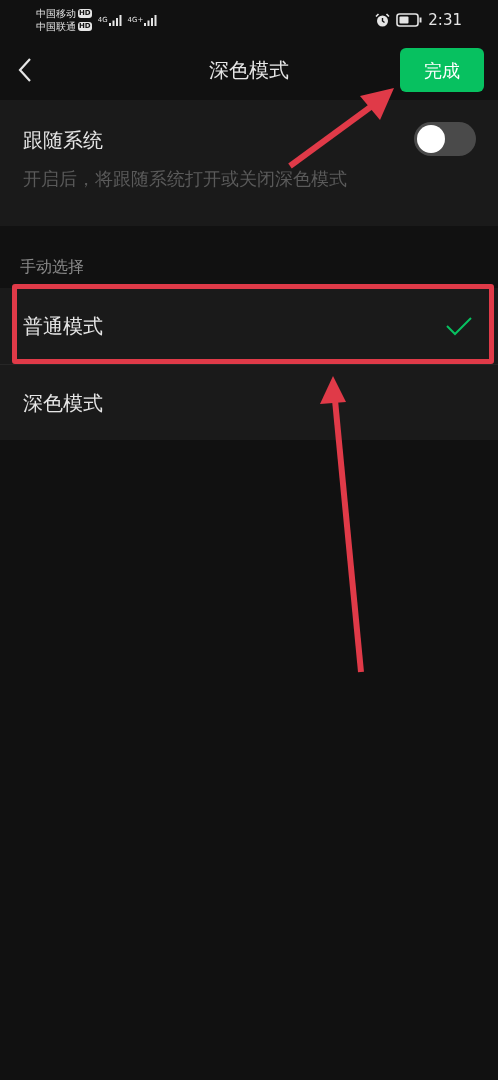 The image size is (498, 1080). Describe the element at coordinates (459, 326) in the screenshot. I see `check-icon` at that location.